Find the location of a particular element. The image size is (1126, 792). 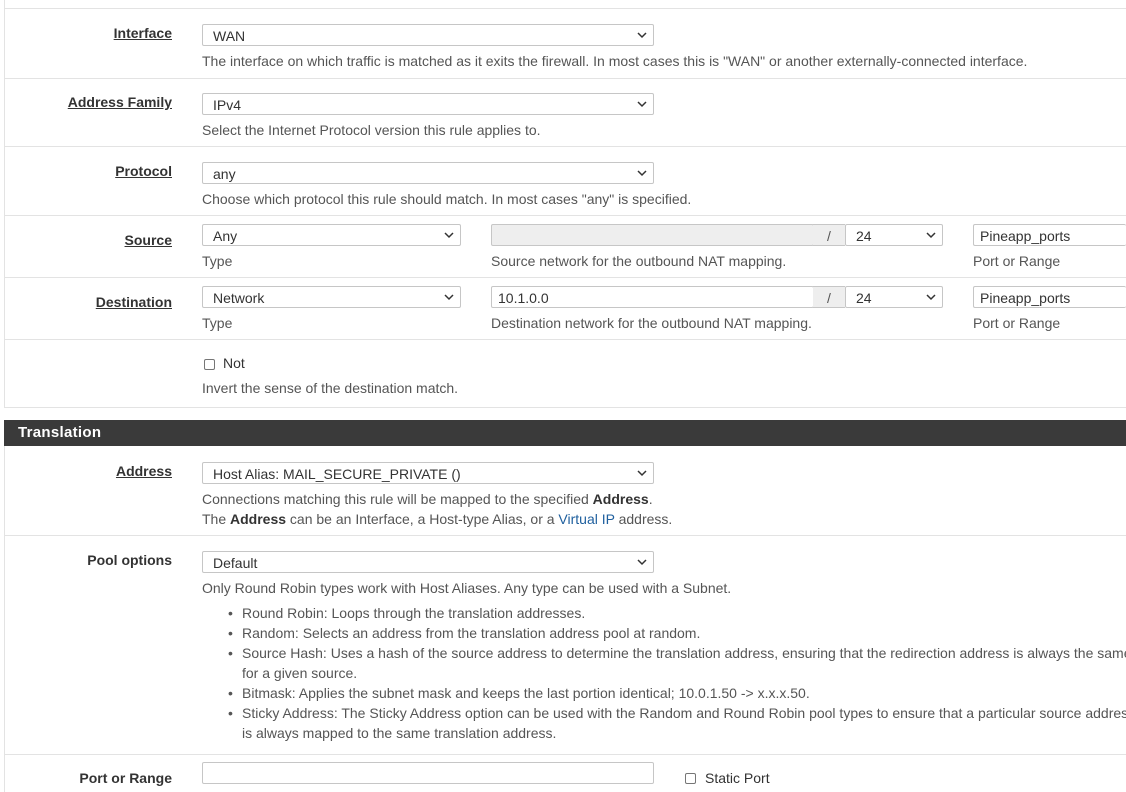

port-or-range-input is located at coordinates (428, 773).